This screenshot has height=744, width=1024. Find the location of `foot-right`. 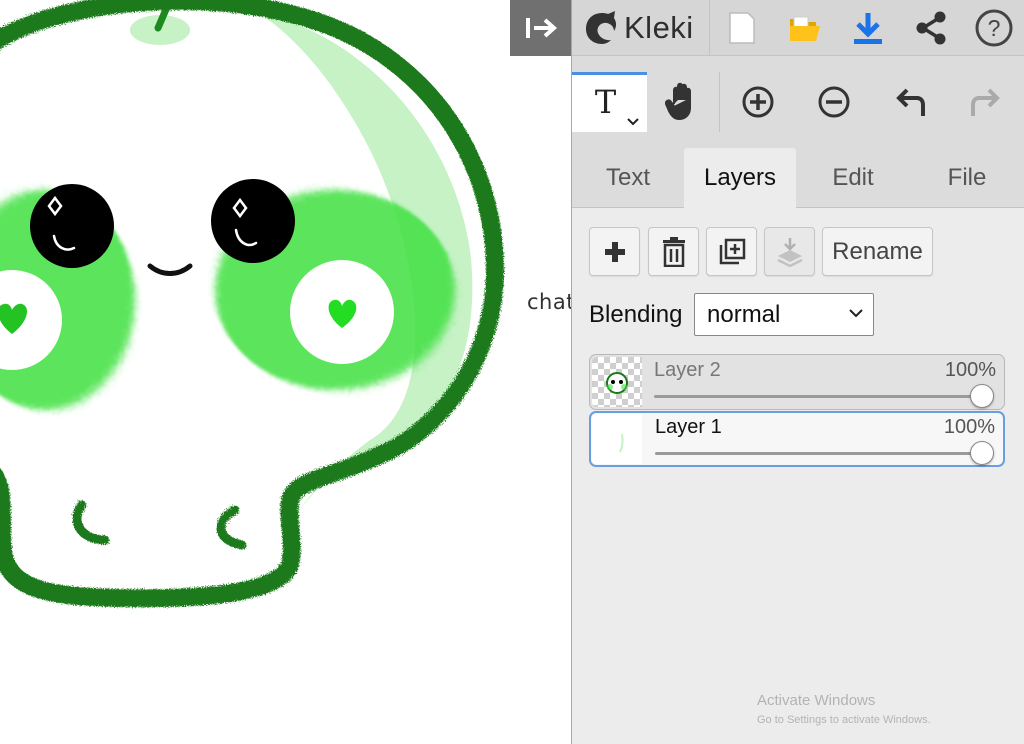

foot-right is located at coordinates (231, 527).